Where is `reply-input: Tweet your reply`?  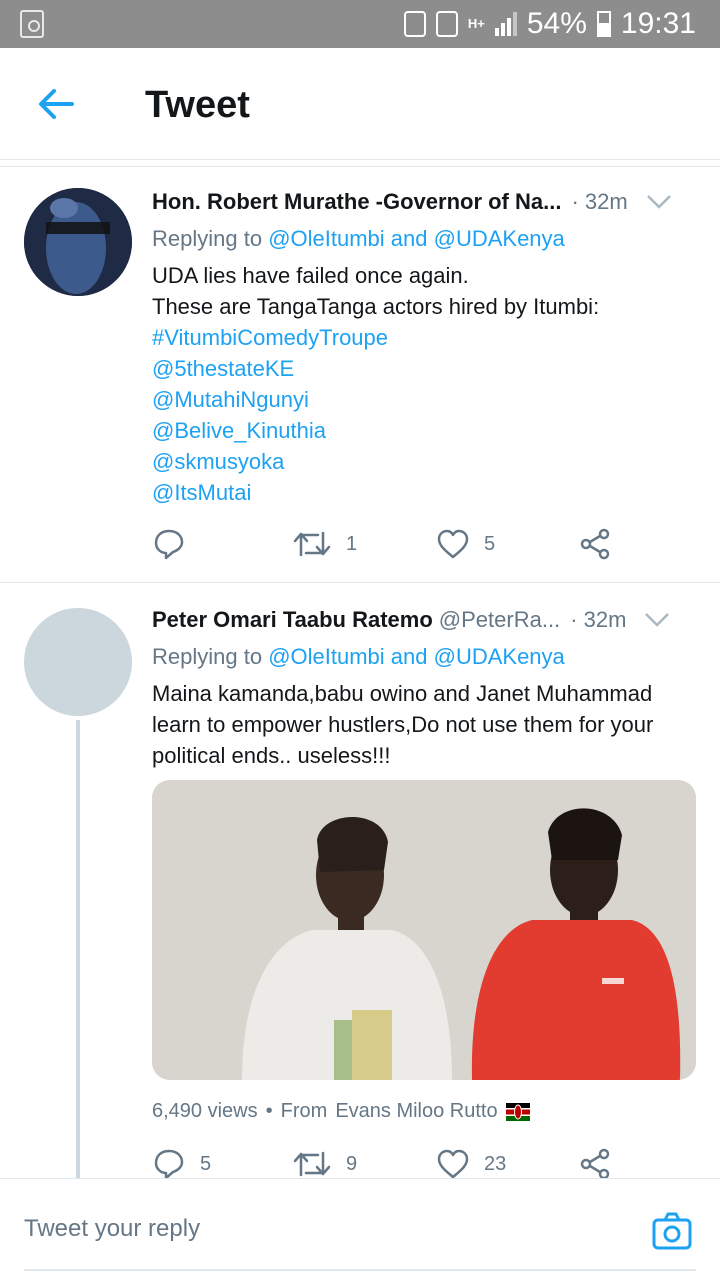
reply-input: Tweet your reply is located at coordinates (112, 1229).